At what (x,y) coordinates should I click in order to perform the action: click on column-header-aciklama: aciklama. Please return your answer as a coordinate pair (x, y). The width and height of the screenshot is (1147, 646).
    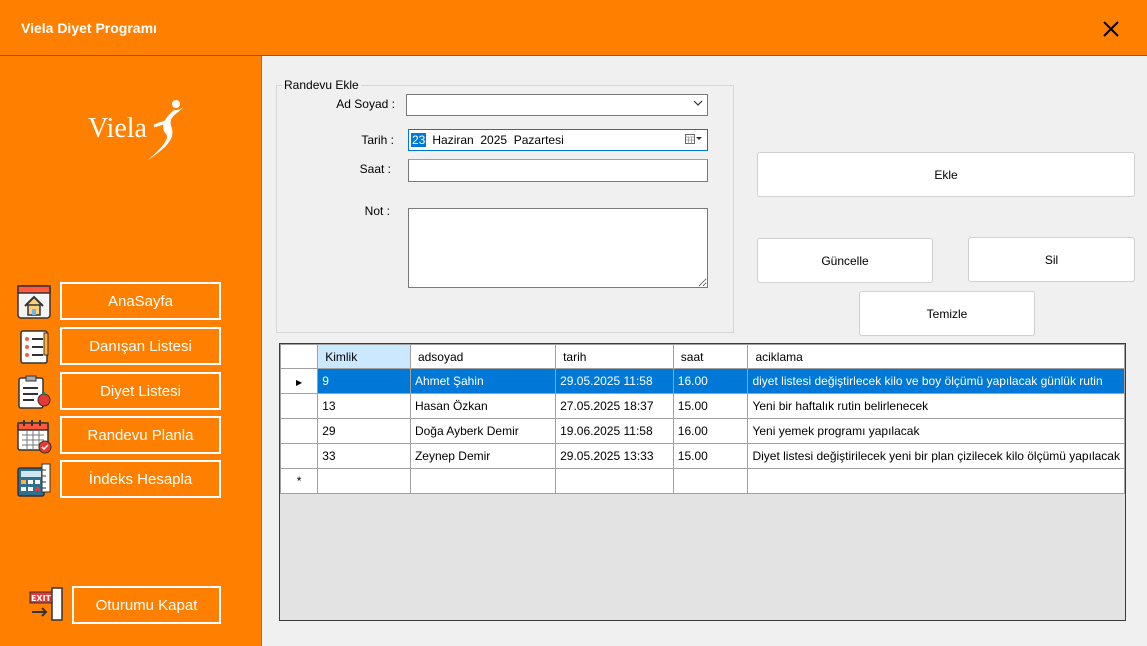
    Looking at the image, I should click on (936, 356).